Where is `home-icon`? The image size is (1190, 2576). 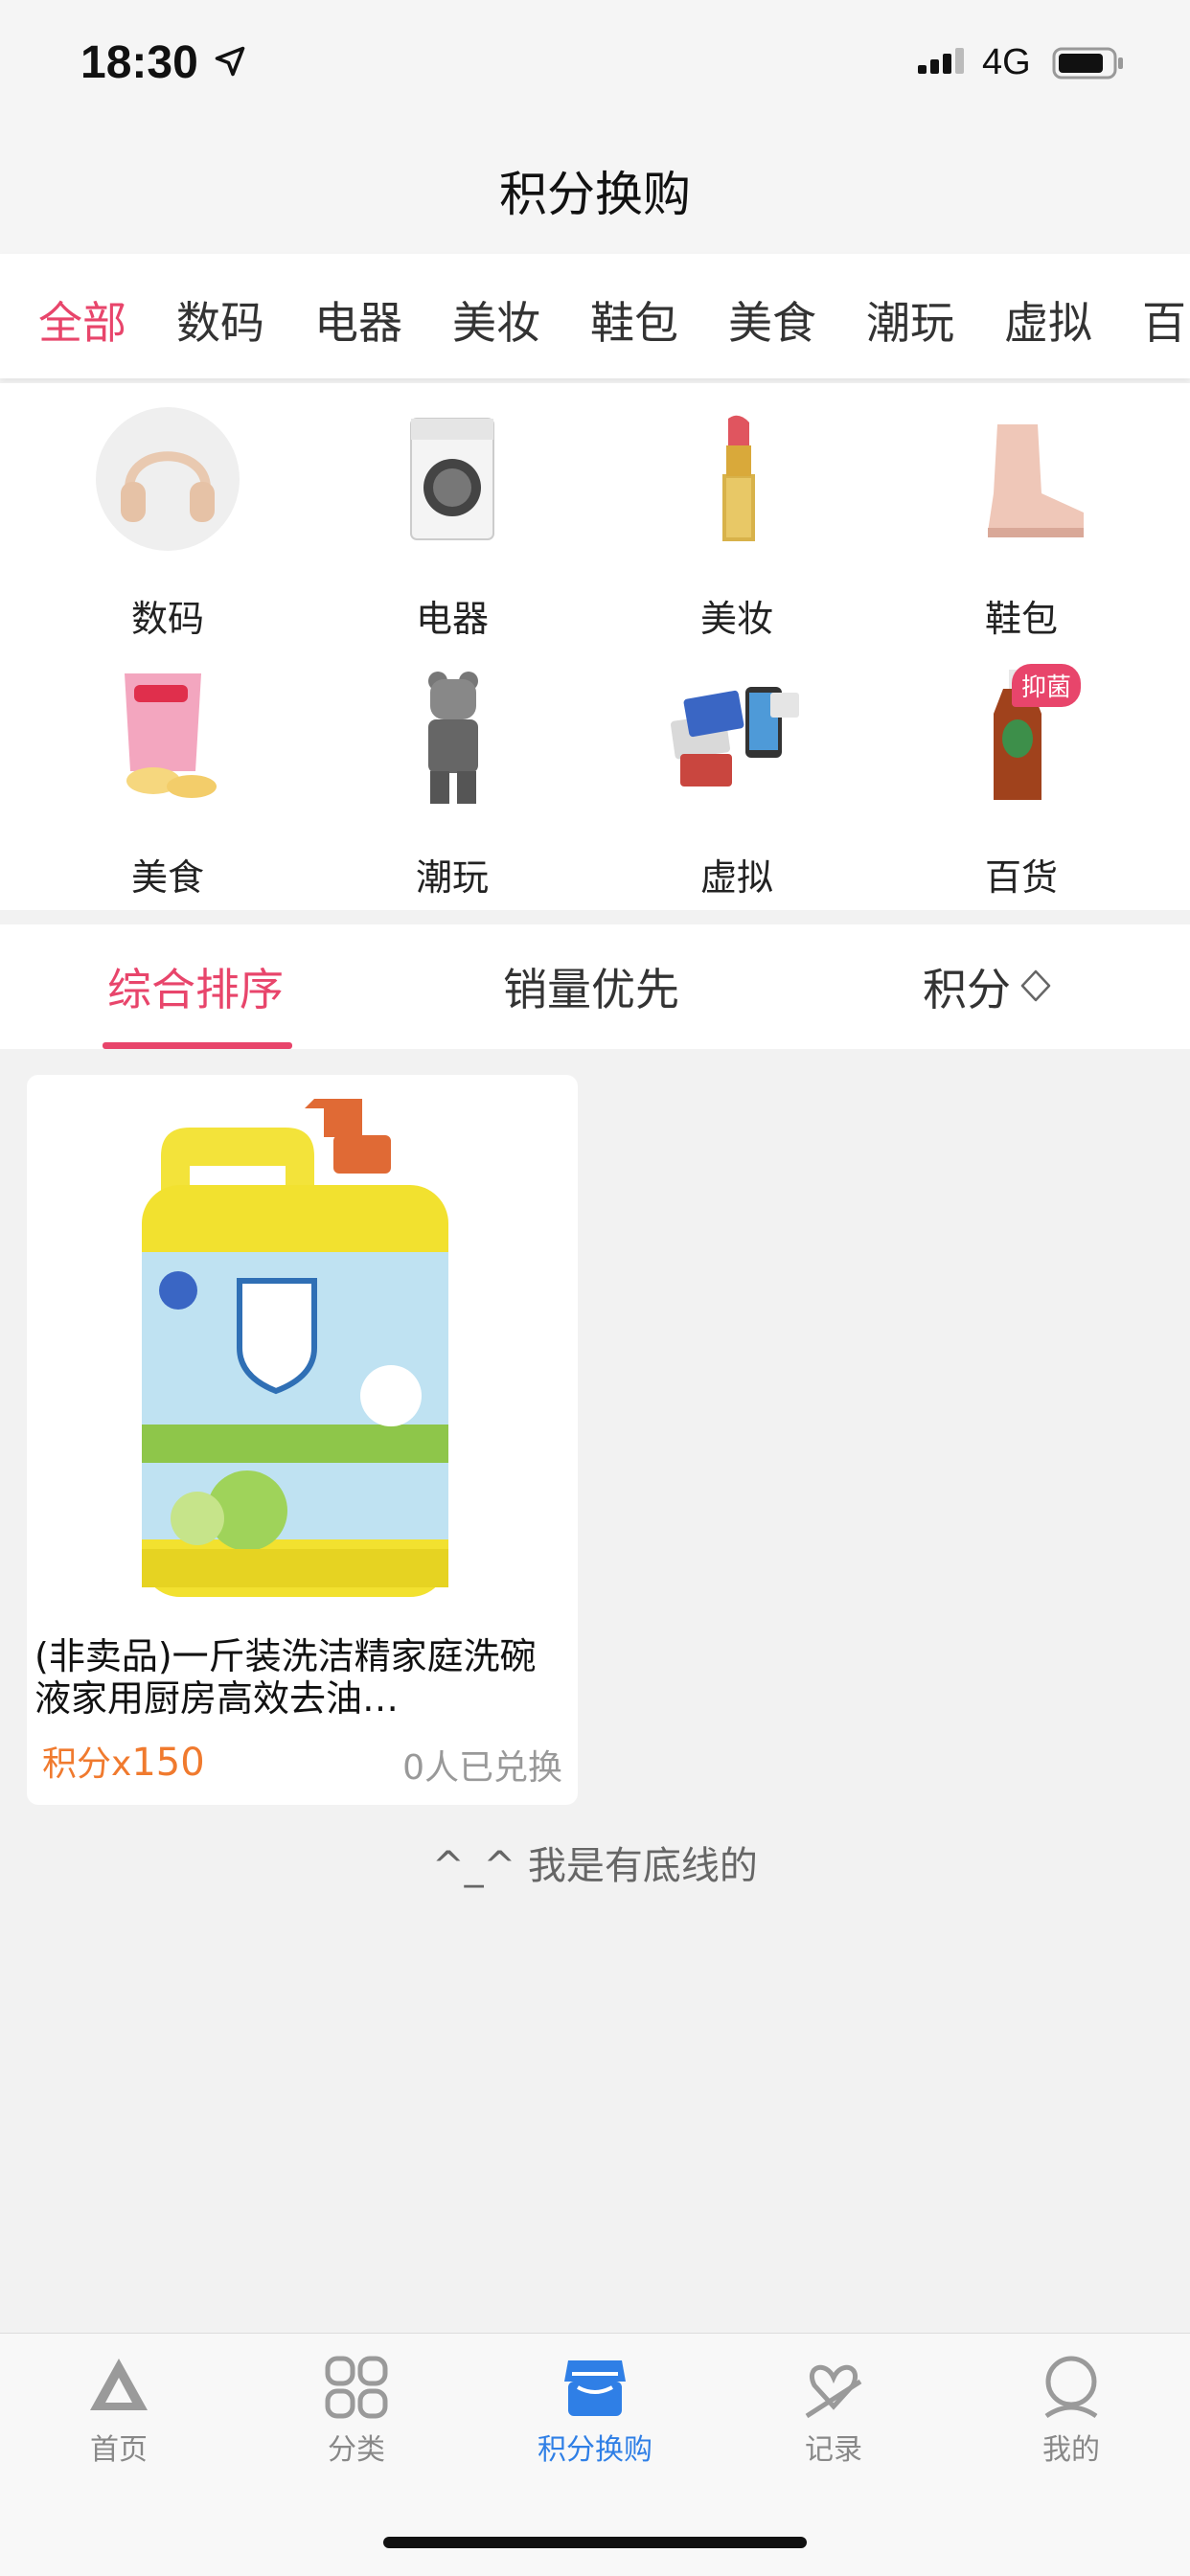
home-icon is located at coordinates (119, 2384).